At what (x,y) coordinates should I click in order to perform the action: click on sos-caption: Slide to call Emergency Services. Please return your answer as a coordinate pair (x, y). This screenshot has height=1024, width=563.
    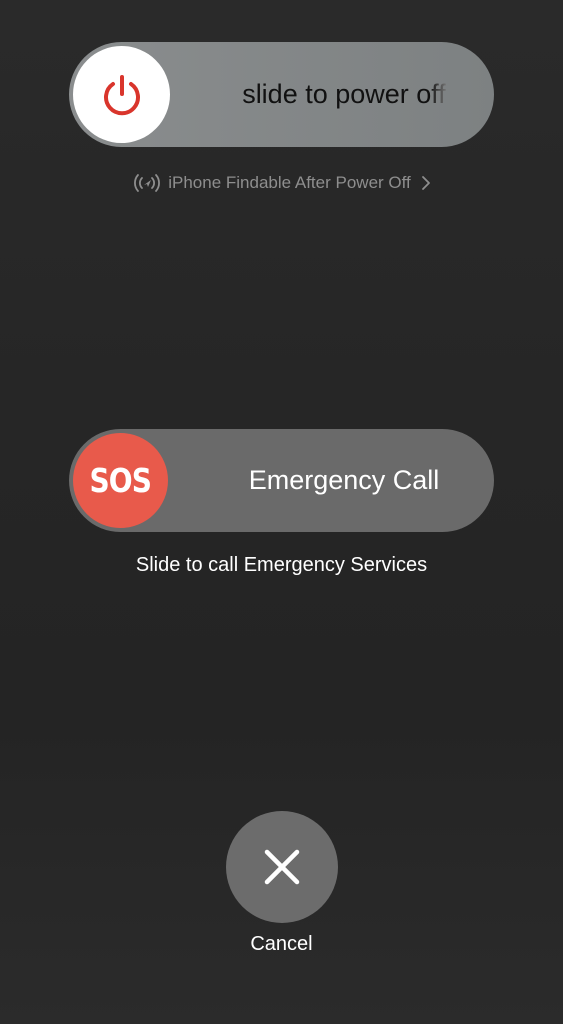
    Looking at the image, I should click on (281, 565).